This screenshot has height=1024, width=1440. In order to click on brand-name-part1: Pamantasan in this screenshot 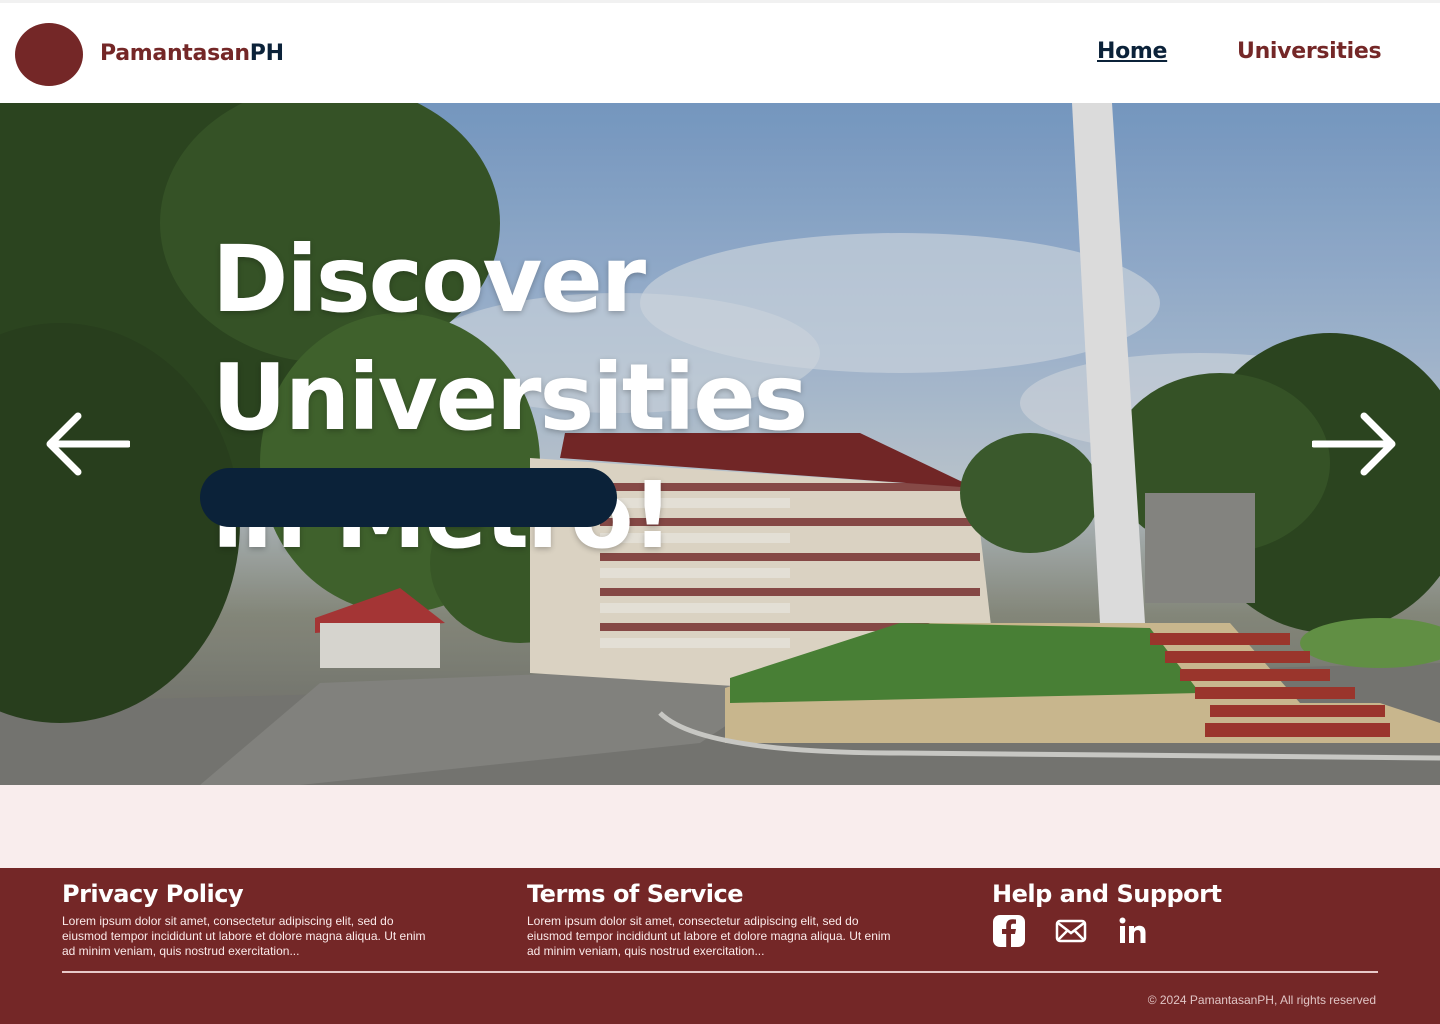, I will do `click(175, 53)`.